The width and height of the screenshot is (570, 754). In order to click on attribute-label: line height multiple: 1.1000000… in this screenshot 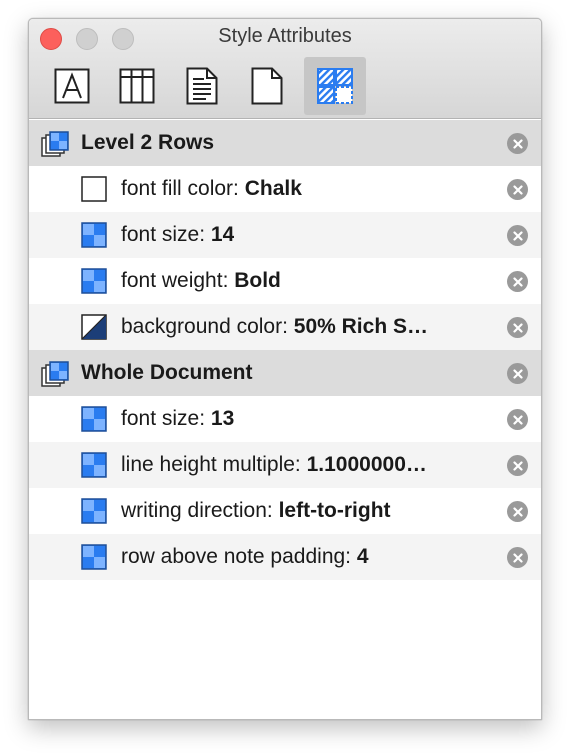, I will do `click(274, 465)`.